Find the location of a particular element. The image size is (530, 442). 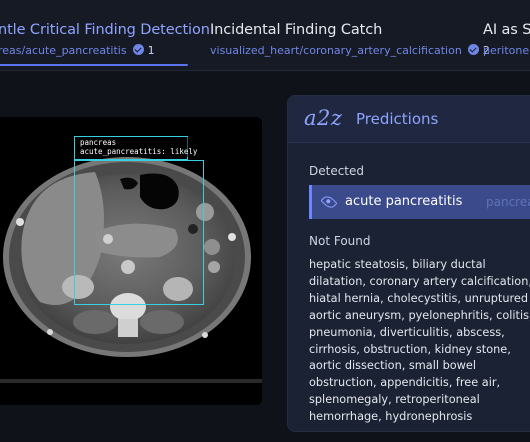

not-found-label: Not Found is located at coordinates (340, 241).